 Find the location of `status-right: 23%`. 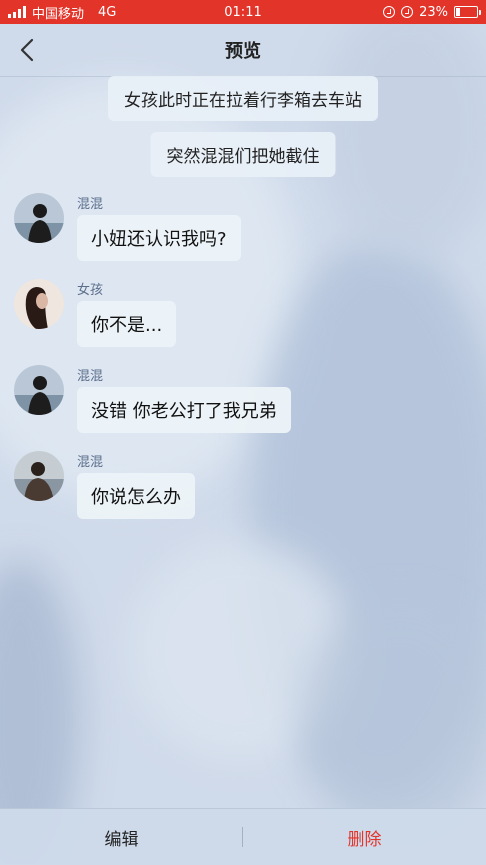

status-right: 23% is located at coordinates (432, 12).